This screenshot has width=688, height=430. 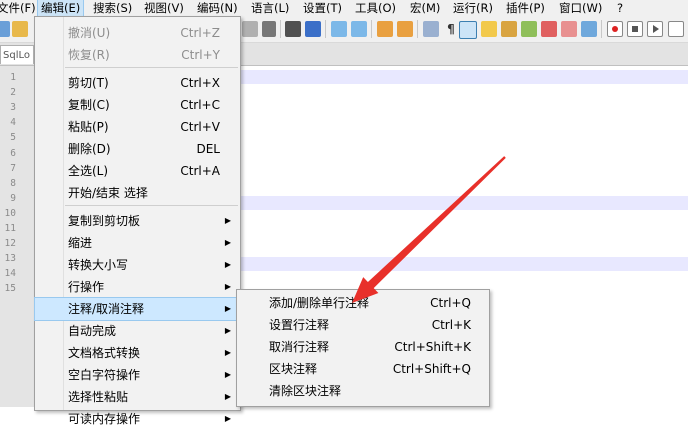 What do you see at coordinates (104, 419) in the screenshot?
I see `menu-item-label: 可读内存操作` at bounding box center [104, 419].